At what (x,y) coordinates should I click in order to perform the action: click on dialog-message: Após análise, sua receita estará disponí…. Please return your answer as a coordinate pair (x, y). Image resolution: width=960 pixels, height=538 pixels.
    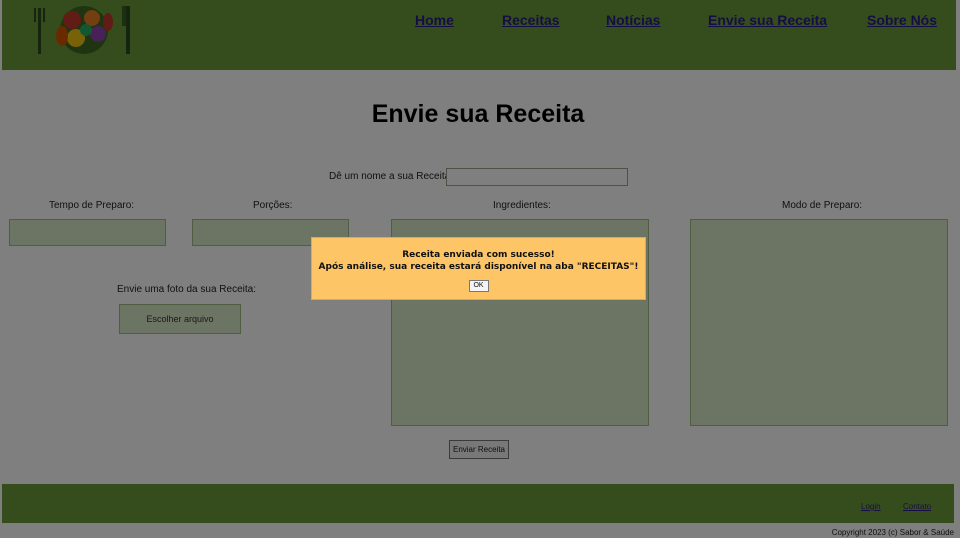
    Looking at the image, I should click on (478, 267).